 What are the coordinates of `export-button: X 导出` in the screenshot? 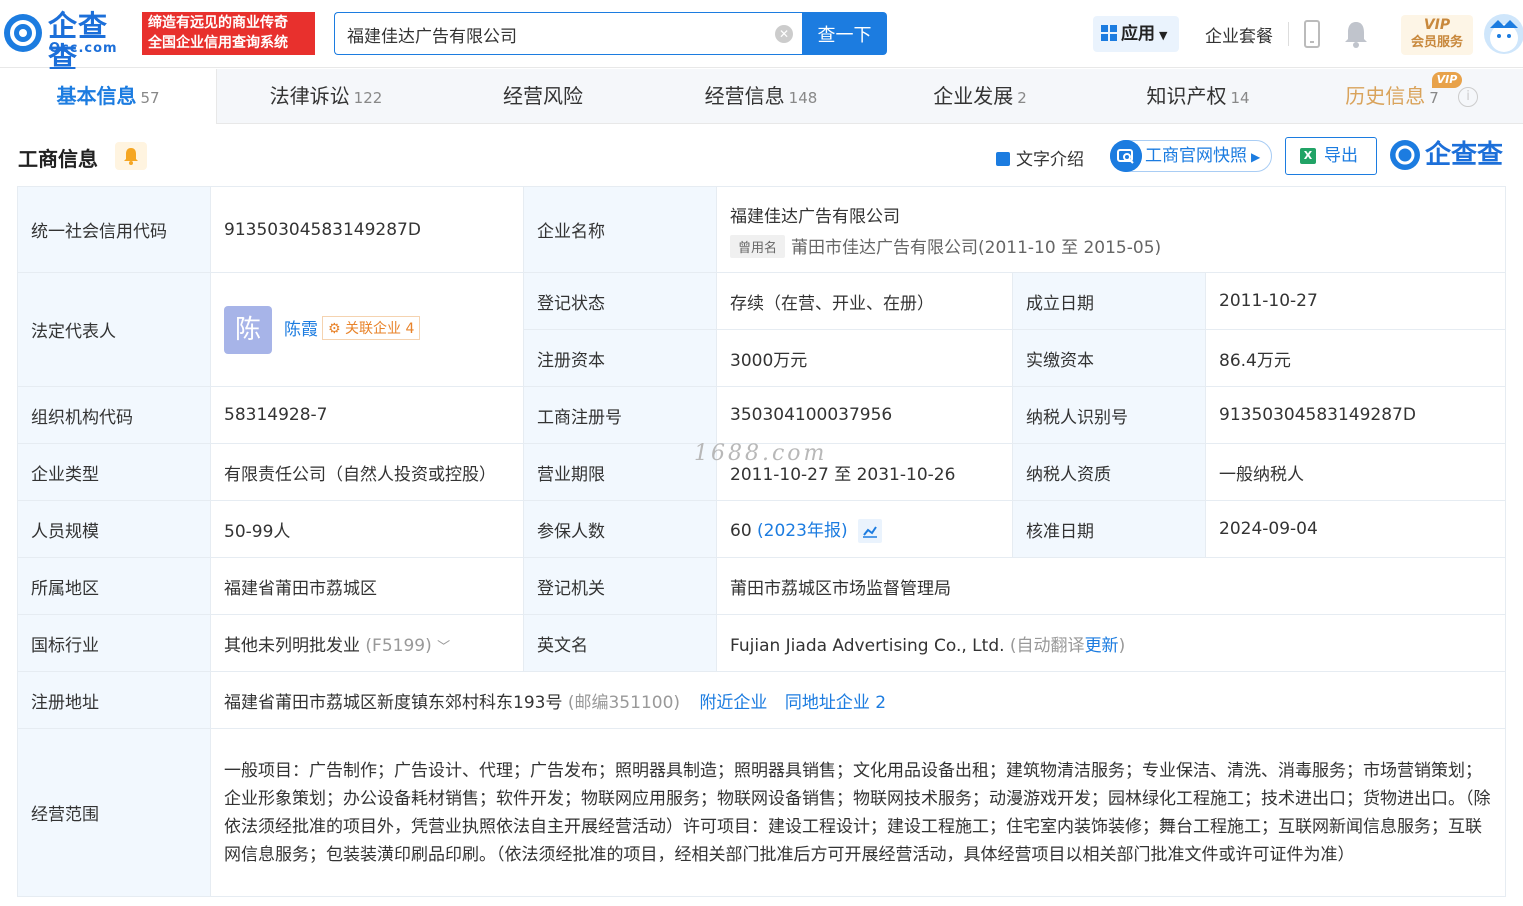 It's located at (1331, 156).